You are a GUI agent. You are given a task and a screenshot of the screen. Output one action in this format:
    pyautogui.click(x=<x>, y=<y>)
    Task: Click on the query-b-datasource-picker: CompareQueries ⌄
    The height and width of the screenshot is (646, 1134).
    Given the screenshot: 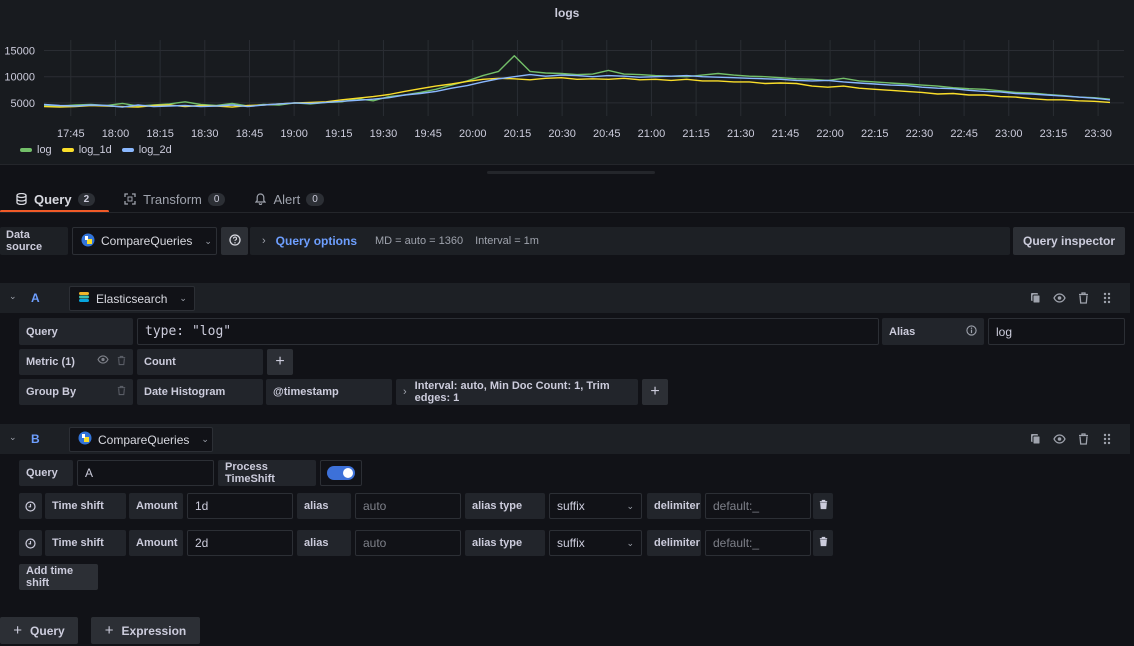 What is the action you would take?
    pyautogui.click(x=141, y=439)
    